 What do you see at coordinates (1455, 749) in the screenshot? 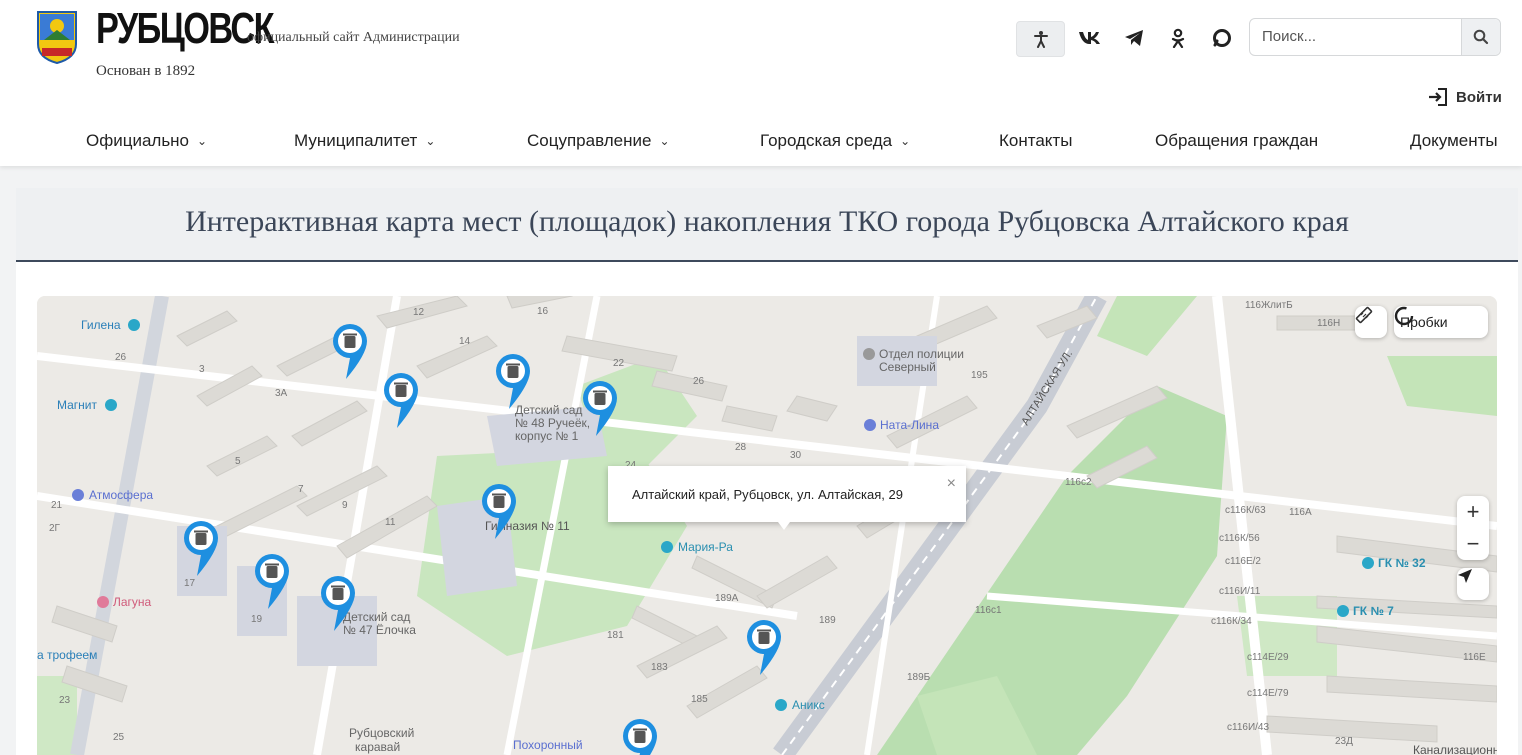
I see `poi-kanal: Канализационно-` at bounding box center [1455, 749].